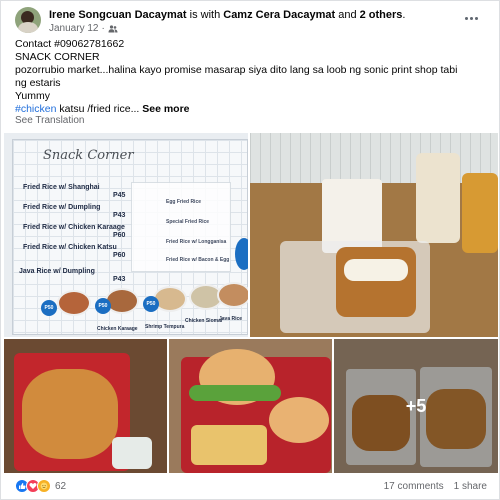  What do you see at coordinates (74, 227) in the screenshot?
I see `menu-item: Fried Rice w/ Chicken Karaage` at bounding box center [74, 227].